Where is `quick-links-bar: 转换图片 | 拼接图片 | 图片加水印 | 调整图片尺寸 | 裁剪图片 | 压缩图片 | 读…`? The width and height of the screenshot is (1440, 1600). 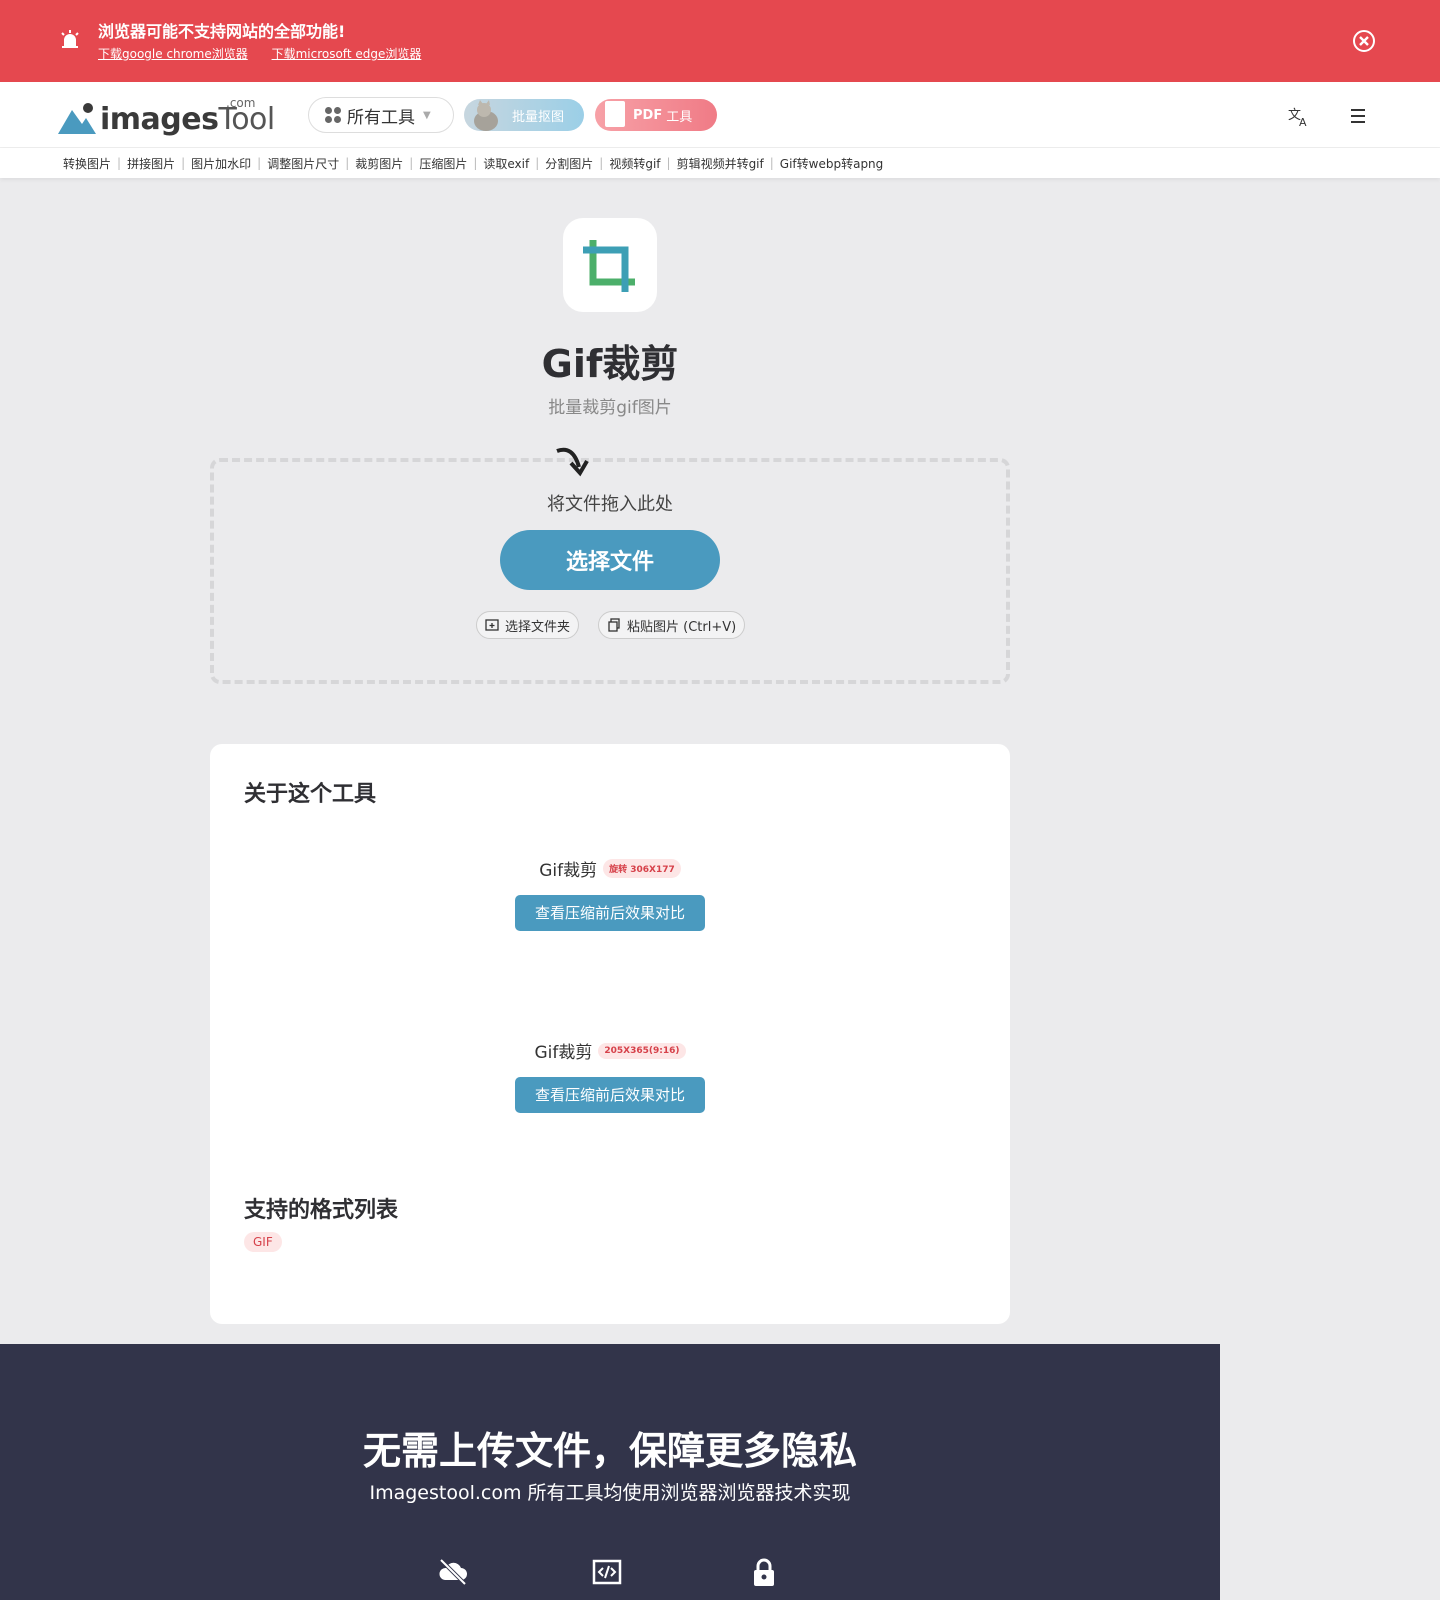 quick-links-bar: 转换图片 | 拼接图片 | 图片加水印 | 调整图片尺寸 | 裁剪图片 | 压缩图片 | 读… is located at coordinates (720, 163).